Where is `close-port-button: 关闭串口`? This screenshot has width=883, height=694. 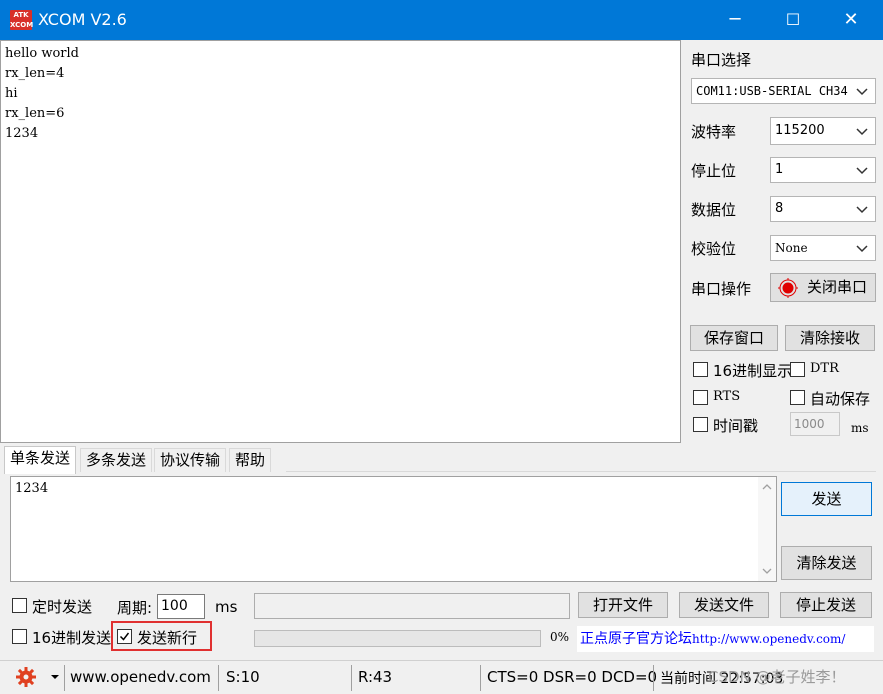 close-port-button: 关闭串口 is located at coordinates (823, 287).